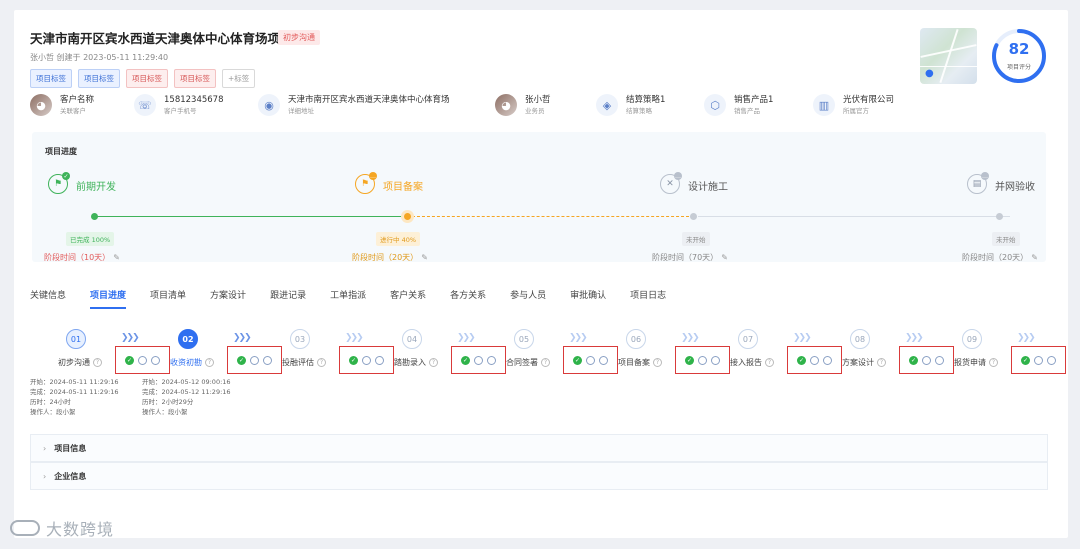 The width and height of the screenshot is (1080, 549). I want to click on tab-follow-up: 跟进记录, so click(288, 298).